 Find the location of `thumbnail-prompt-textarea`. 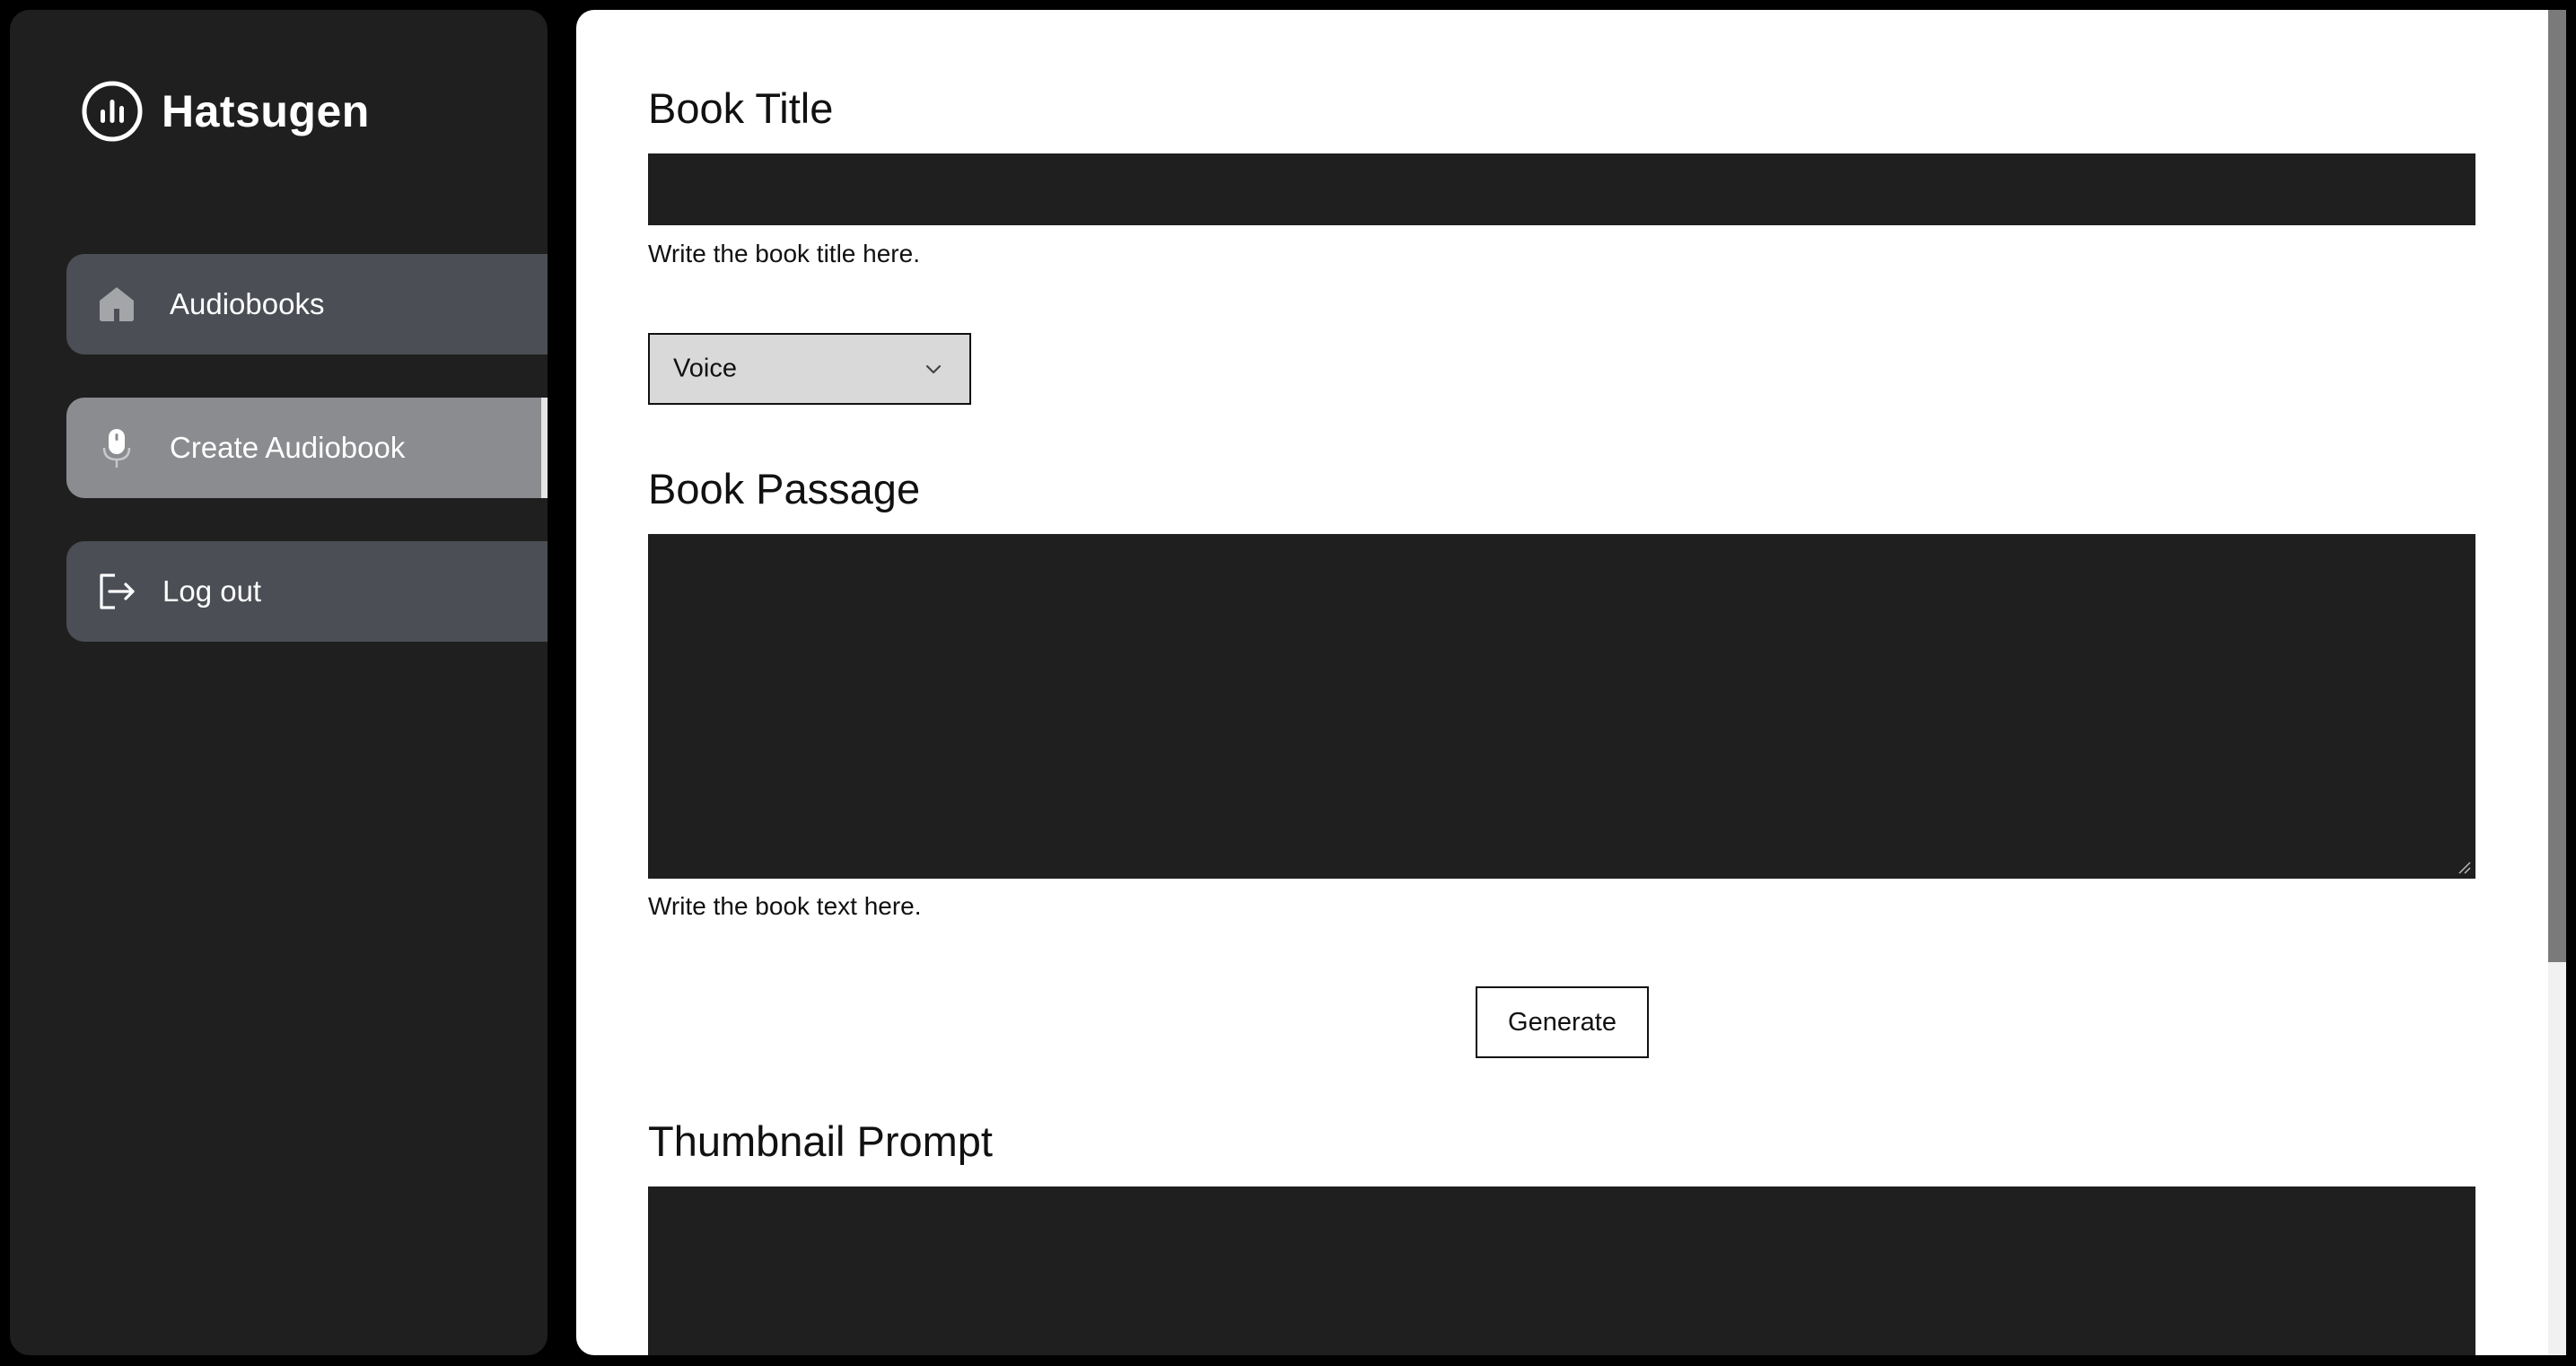

thumbnail-prompt-textarea is located at coordinates (1561, 1270).